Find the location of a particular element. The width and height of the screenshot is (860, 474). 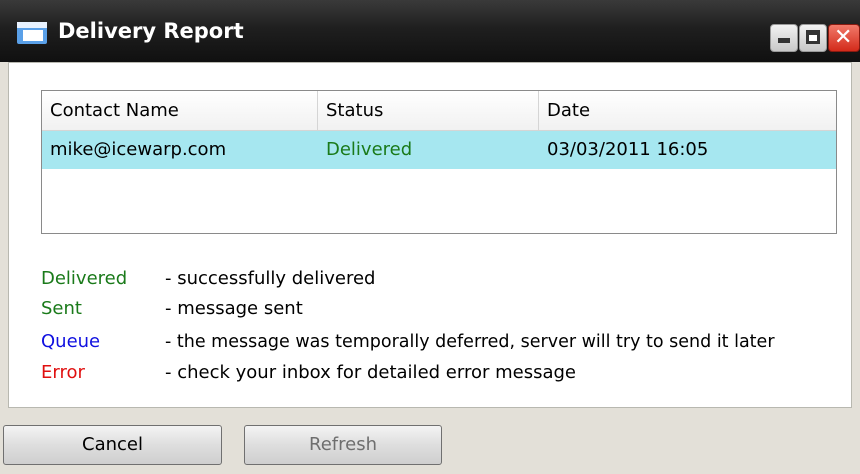

legend-status: Sent is located at coordinates (61, 308).